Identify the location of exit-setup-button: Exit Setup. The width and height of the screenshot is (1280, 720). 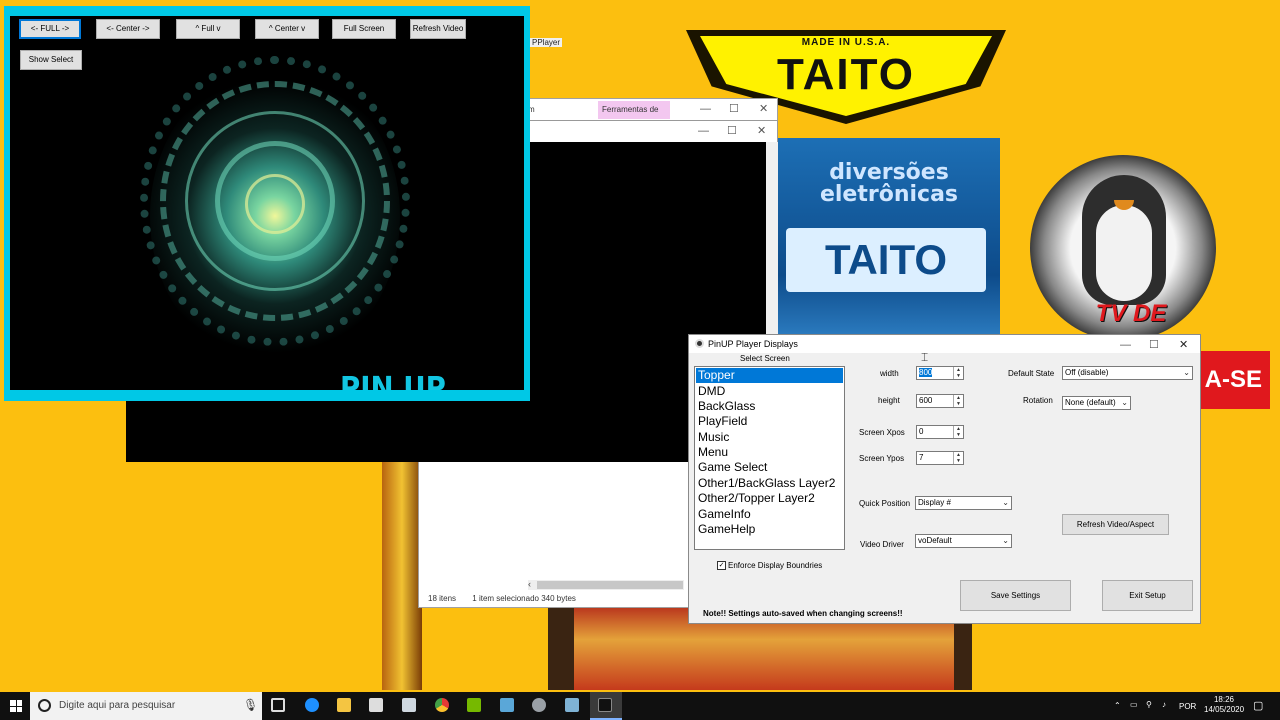
(1147, 595).